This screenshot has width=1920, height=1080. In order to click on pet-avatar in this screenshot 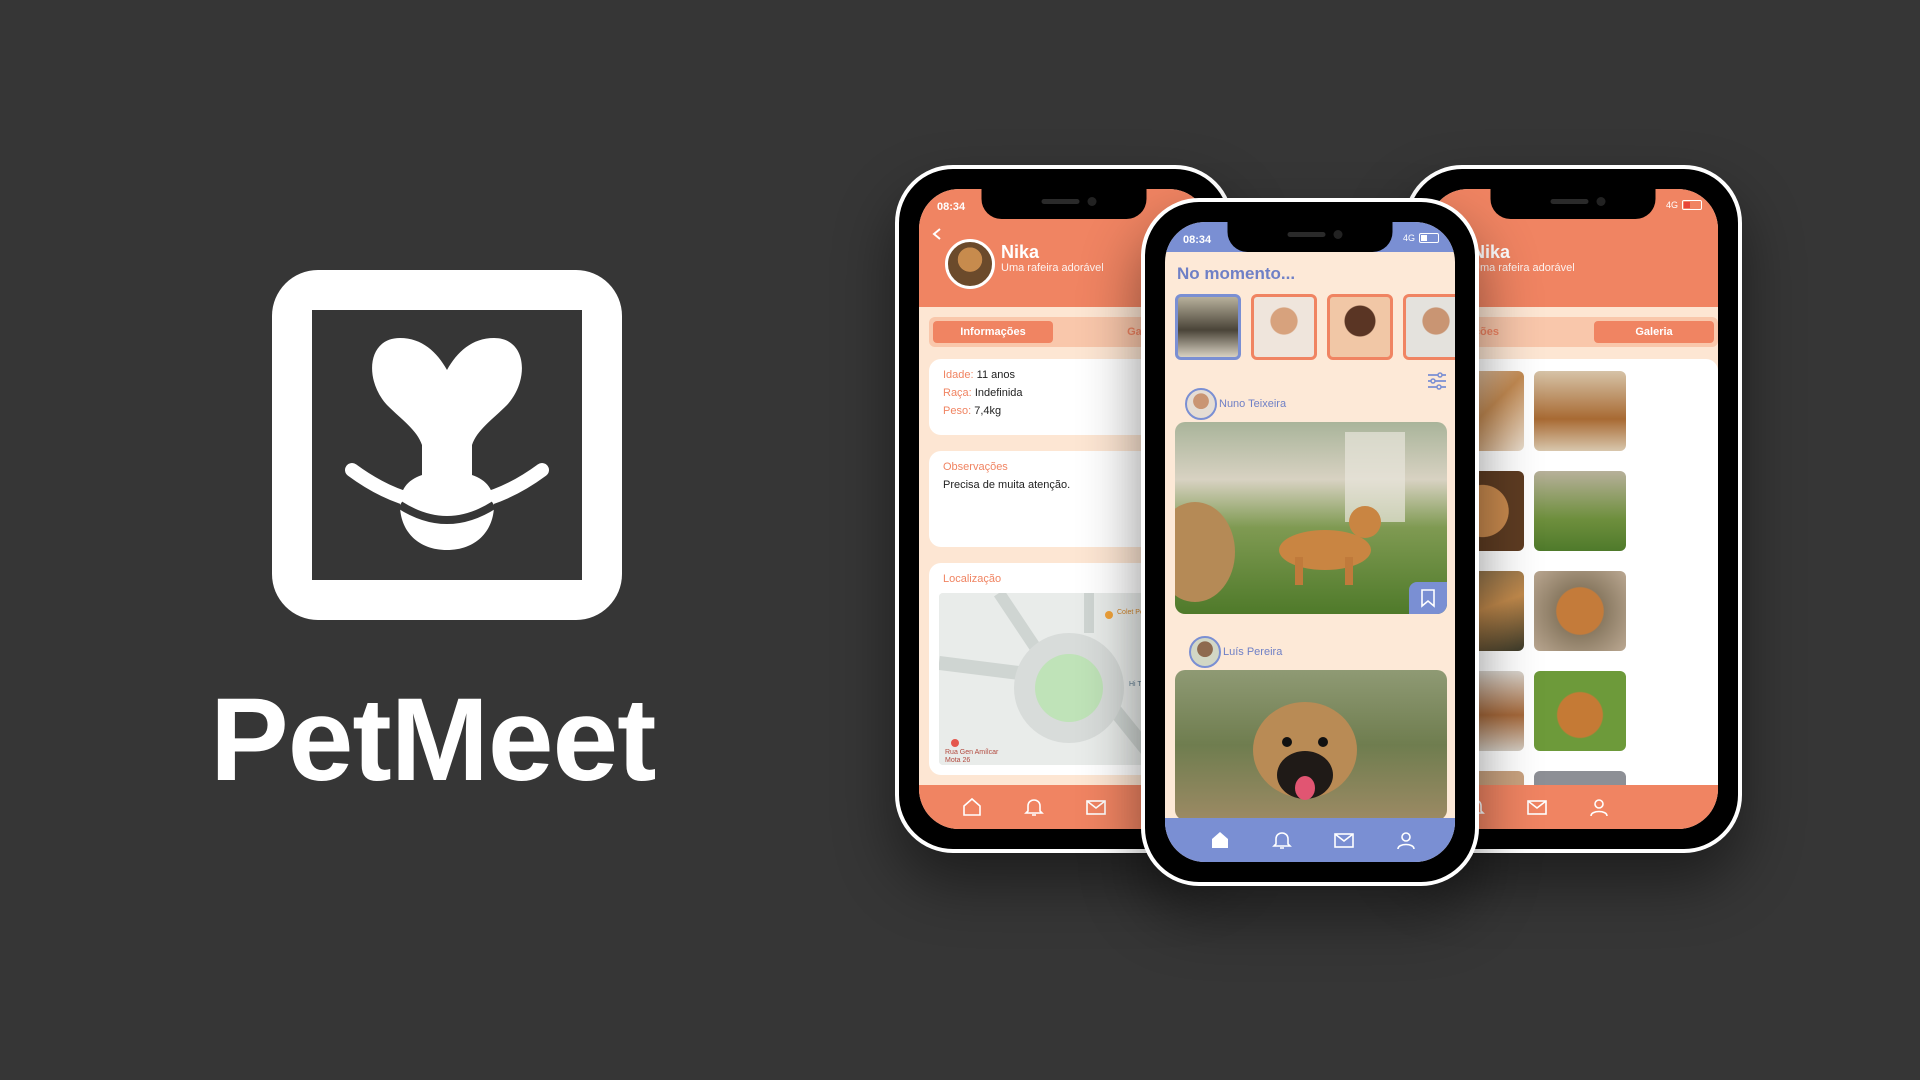, I will do `click(970, 264)`.